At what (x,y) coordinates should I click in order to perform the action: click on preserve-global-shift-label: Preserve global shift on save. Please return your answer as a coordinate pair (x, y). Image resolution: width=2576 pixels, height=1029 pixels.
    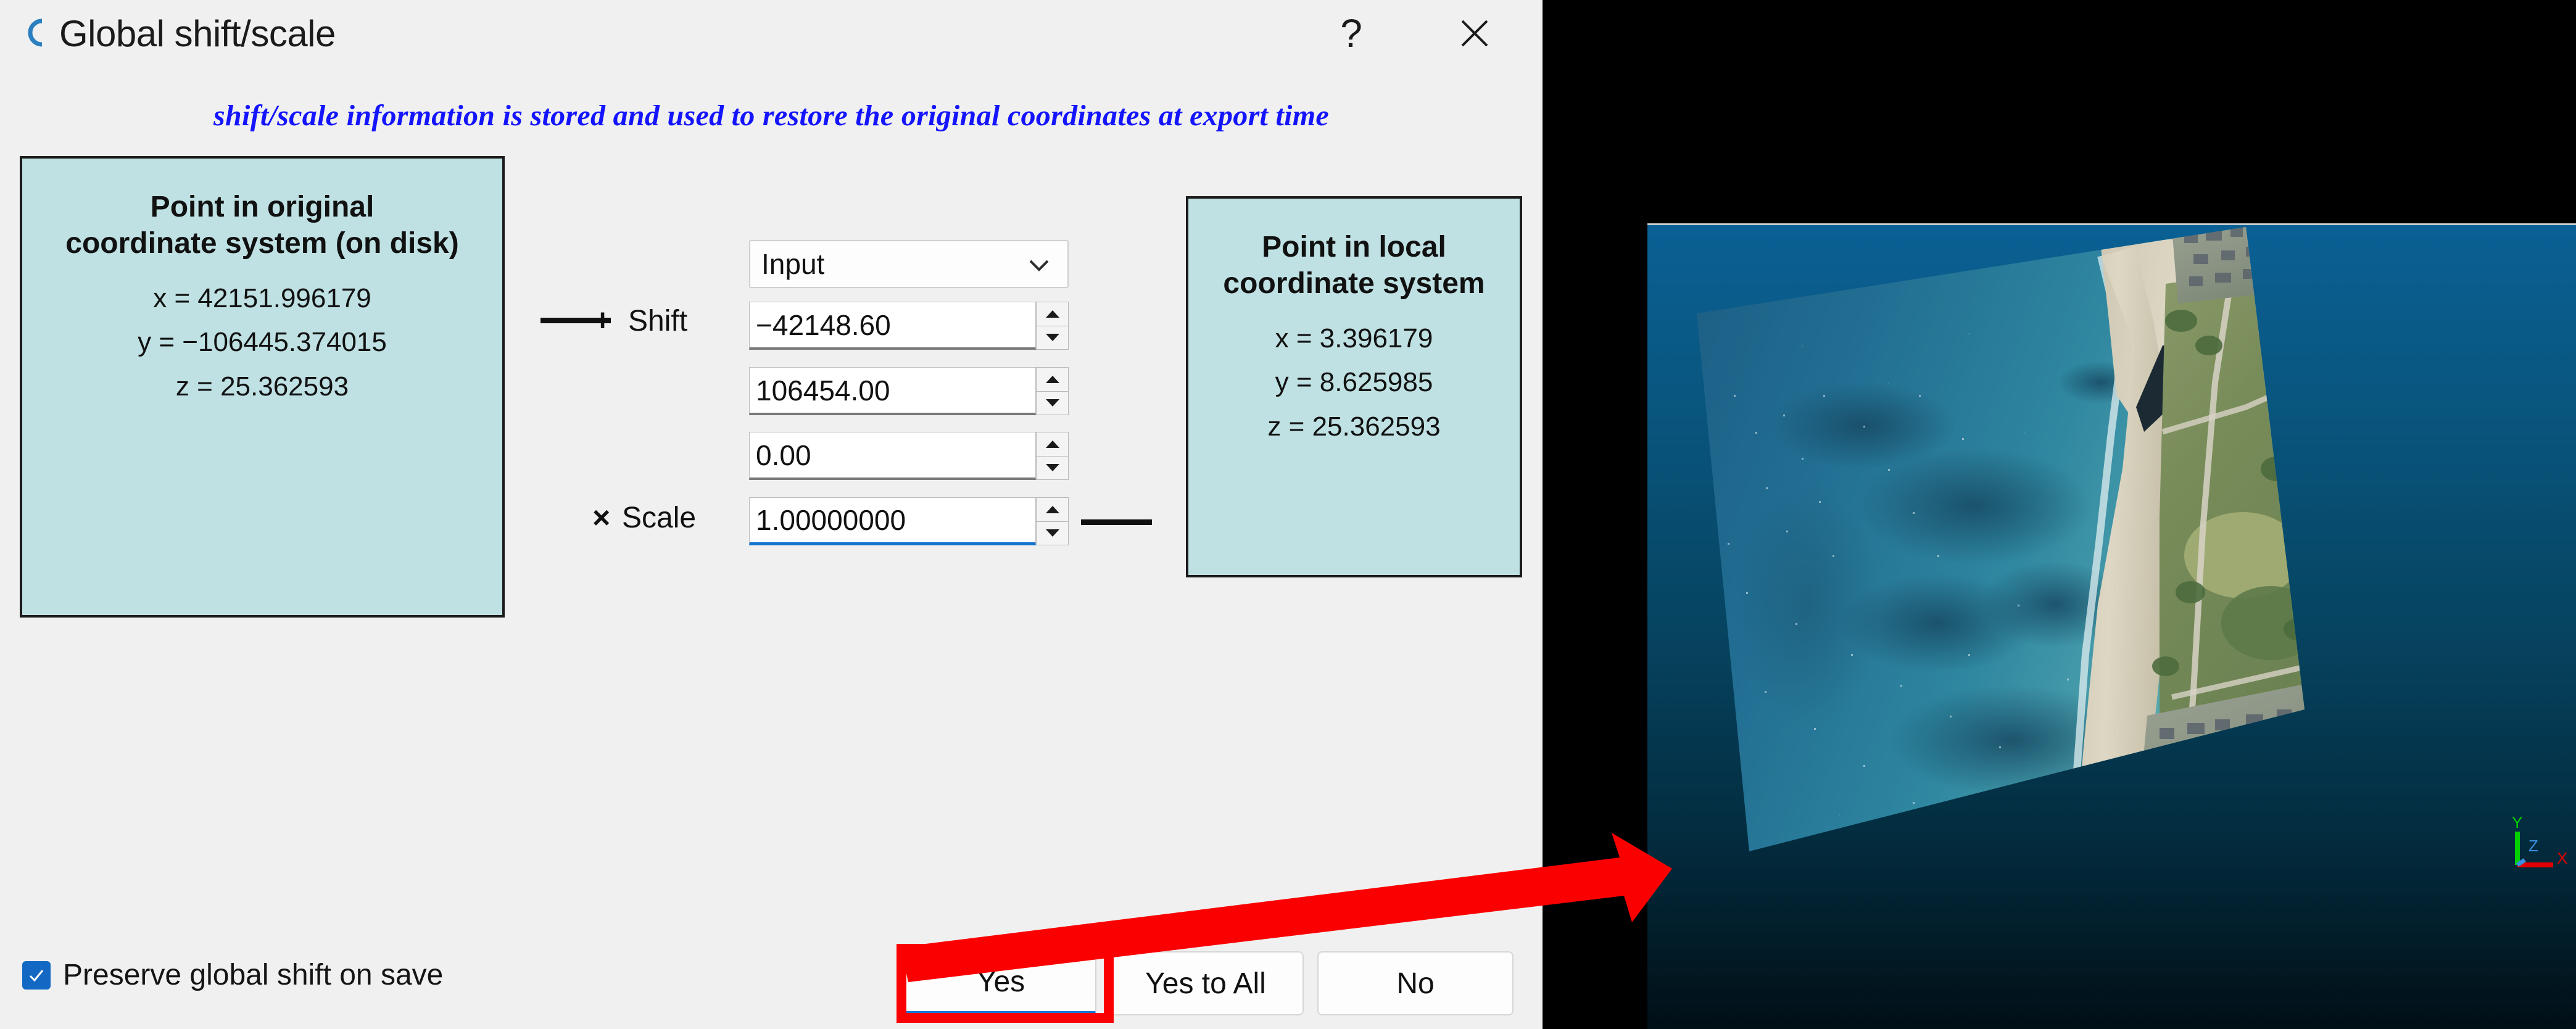
    Looking at the image, I should click on (253, 975).